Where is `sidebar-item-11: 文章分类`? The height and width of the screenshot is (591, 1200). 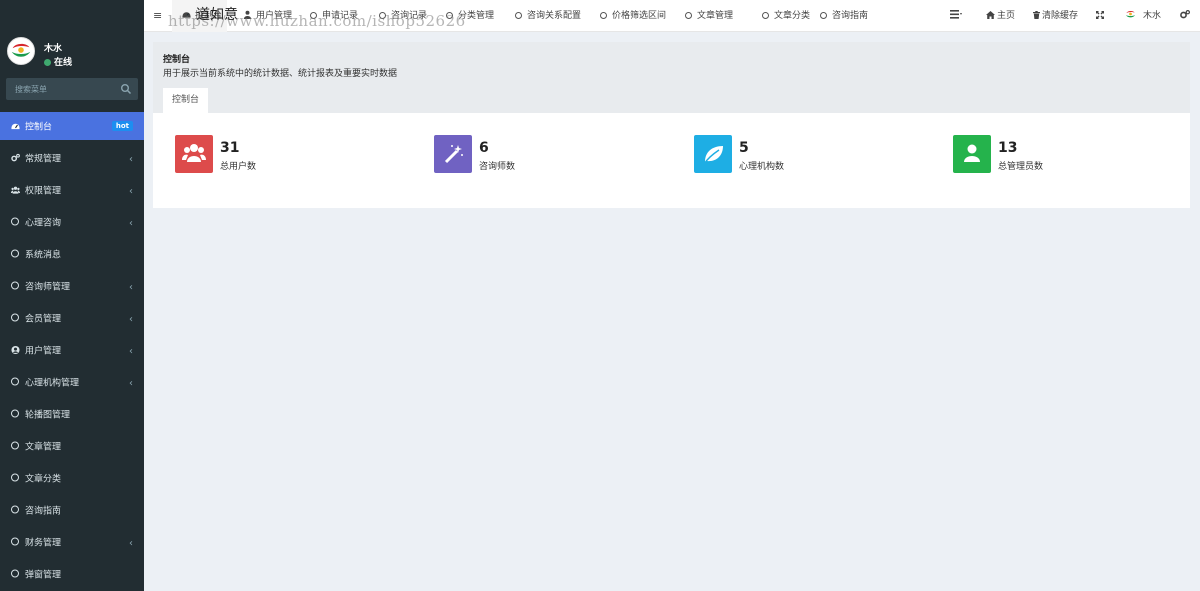 sidebar-item-11: 文章分类 is located at coordinates (72, 478).